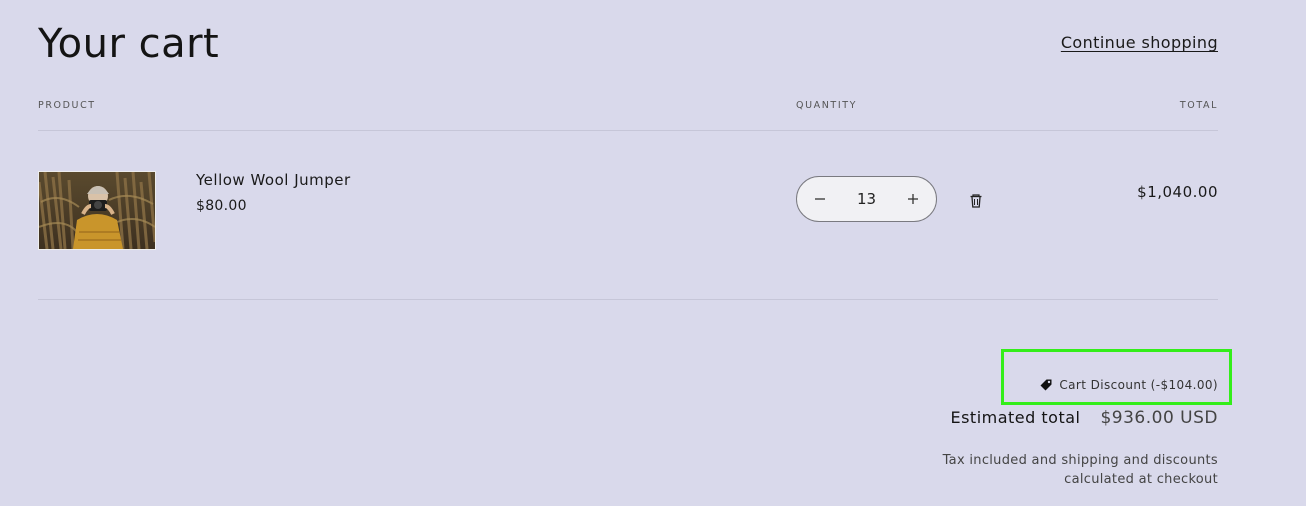 The width and height of the screenshot is (1306, 506). I want to click on discount-highlight-box, so click(1116, 377).